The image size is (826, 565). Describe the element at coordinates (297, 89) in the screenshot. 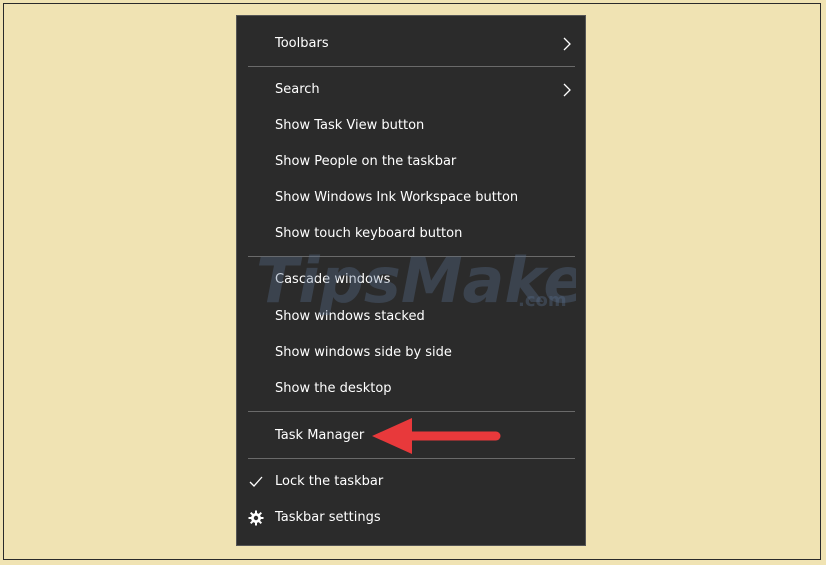

I see `menu-item-label: Search` at that location.